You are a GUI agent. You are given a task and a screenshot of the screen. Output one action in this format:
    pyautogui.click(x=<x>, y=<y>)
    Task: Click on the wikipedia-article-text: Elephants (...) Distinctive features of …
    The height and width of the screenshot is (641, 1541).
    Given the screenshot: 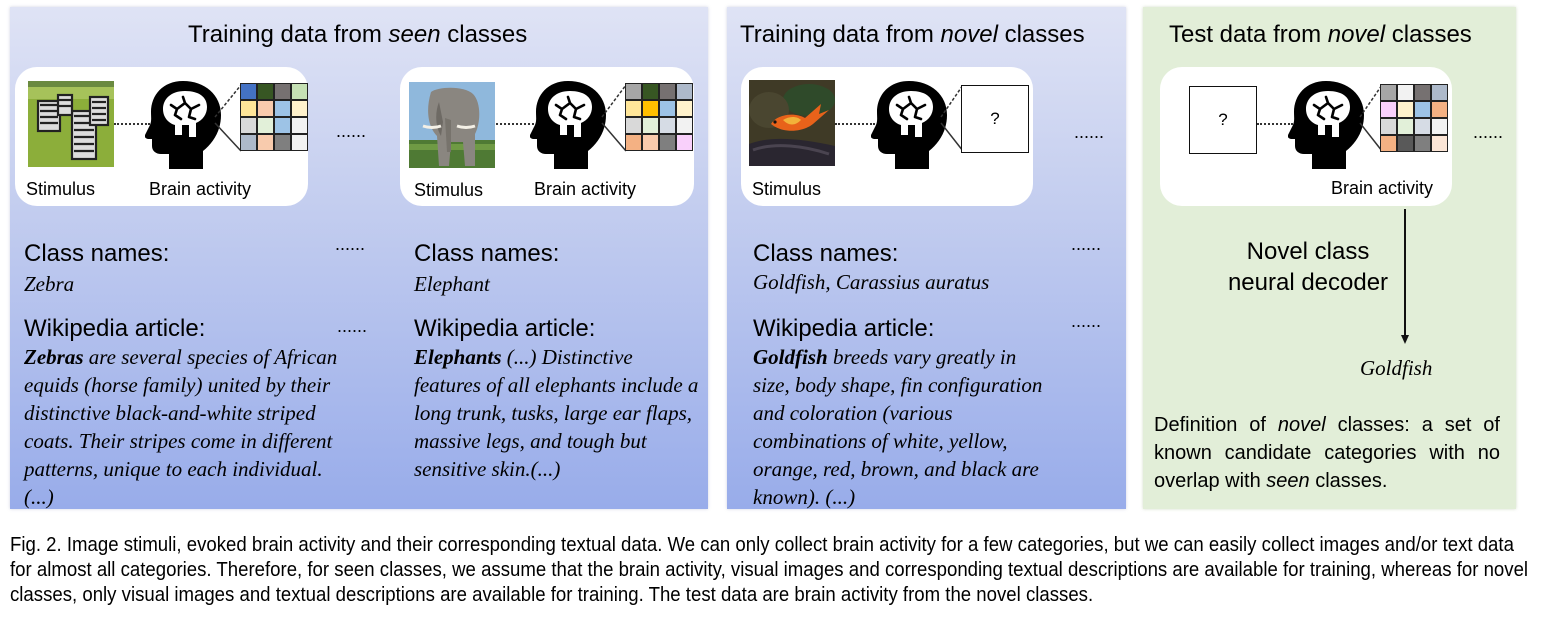 What is the action you would take?
    pyautogui.click(x=556, y=413)
    